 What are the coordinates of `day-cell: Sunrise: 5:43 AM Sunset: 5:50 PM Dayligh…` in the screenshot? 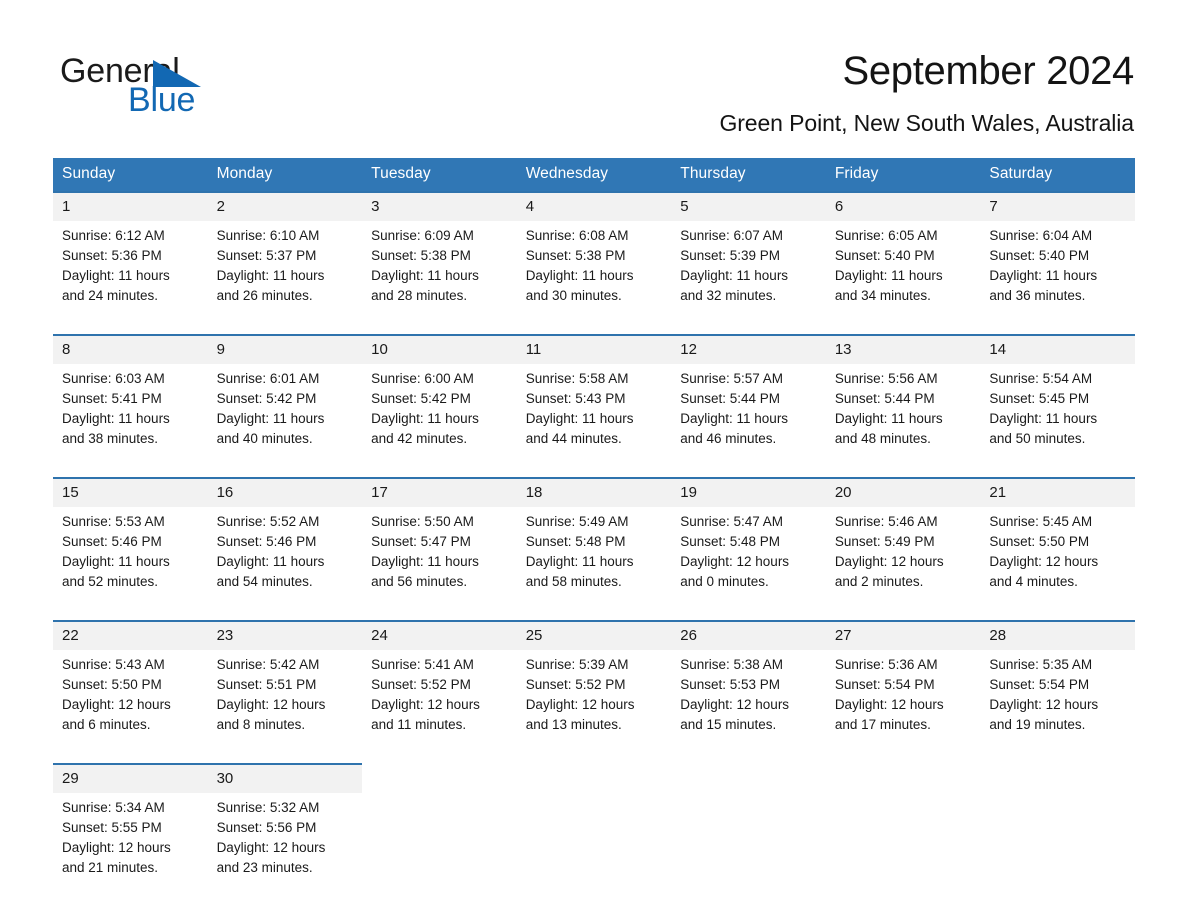 It's located at (130, 699).